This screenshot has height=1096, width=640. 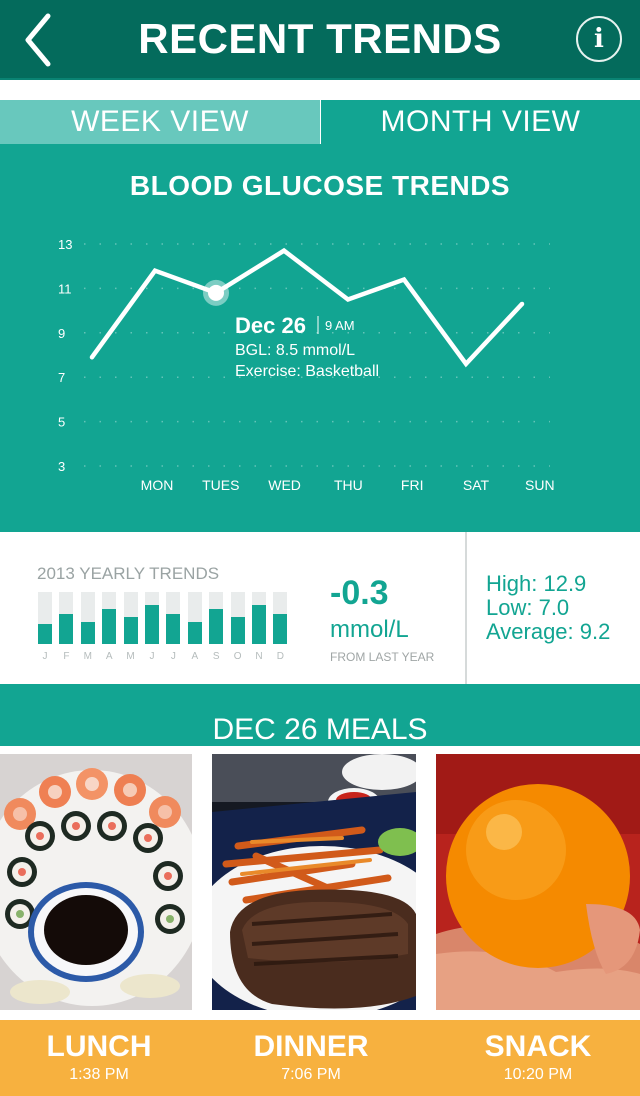 What do you see at coordinates (157, 485) in the screenshot?
I see `x-tick-label: MON` at bounding box center [157, 485].